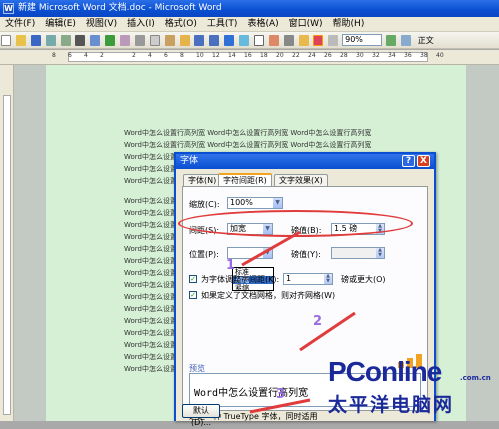  Describe the element at coordinates (391, 405) in the screenshot. I see `watermark-chinese-name: 太平洋电脑网` at that location.